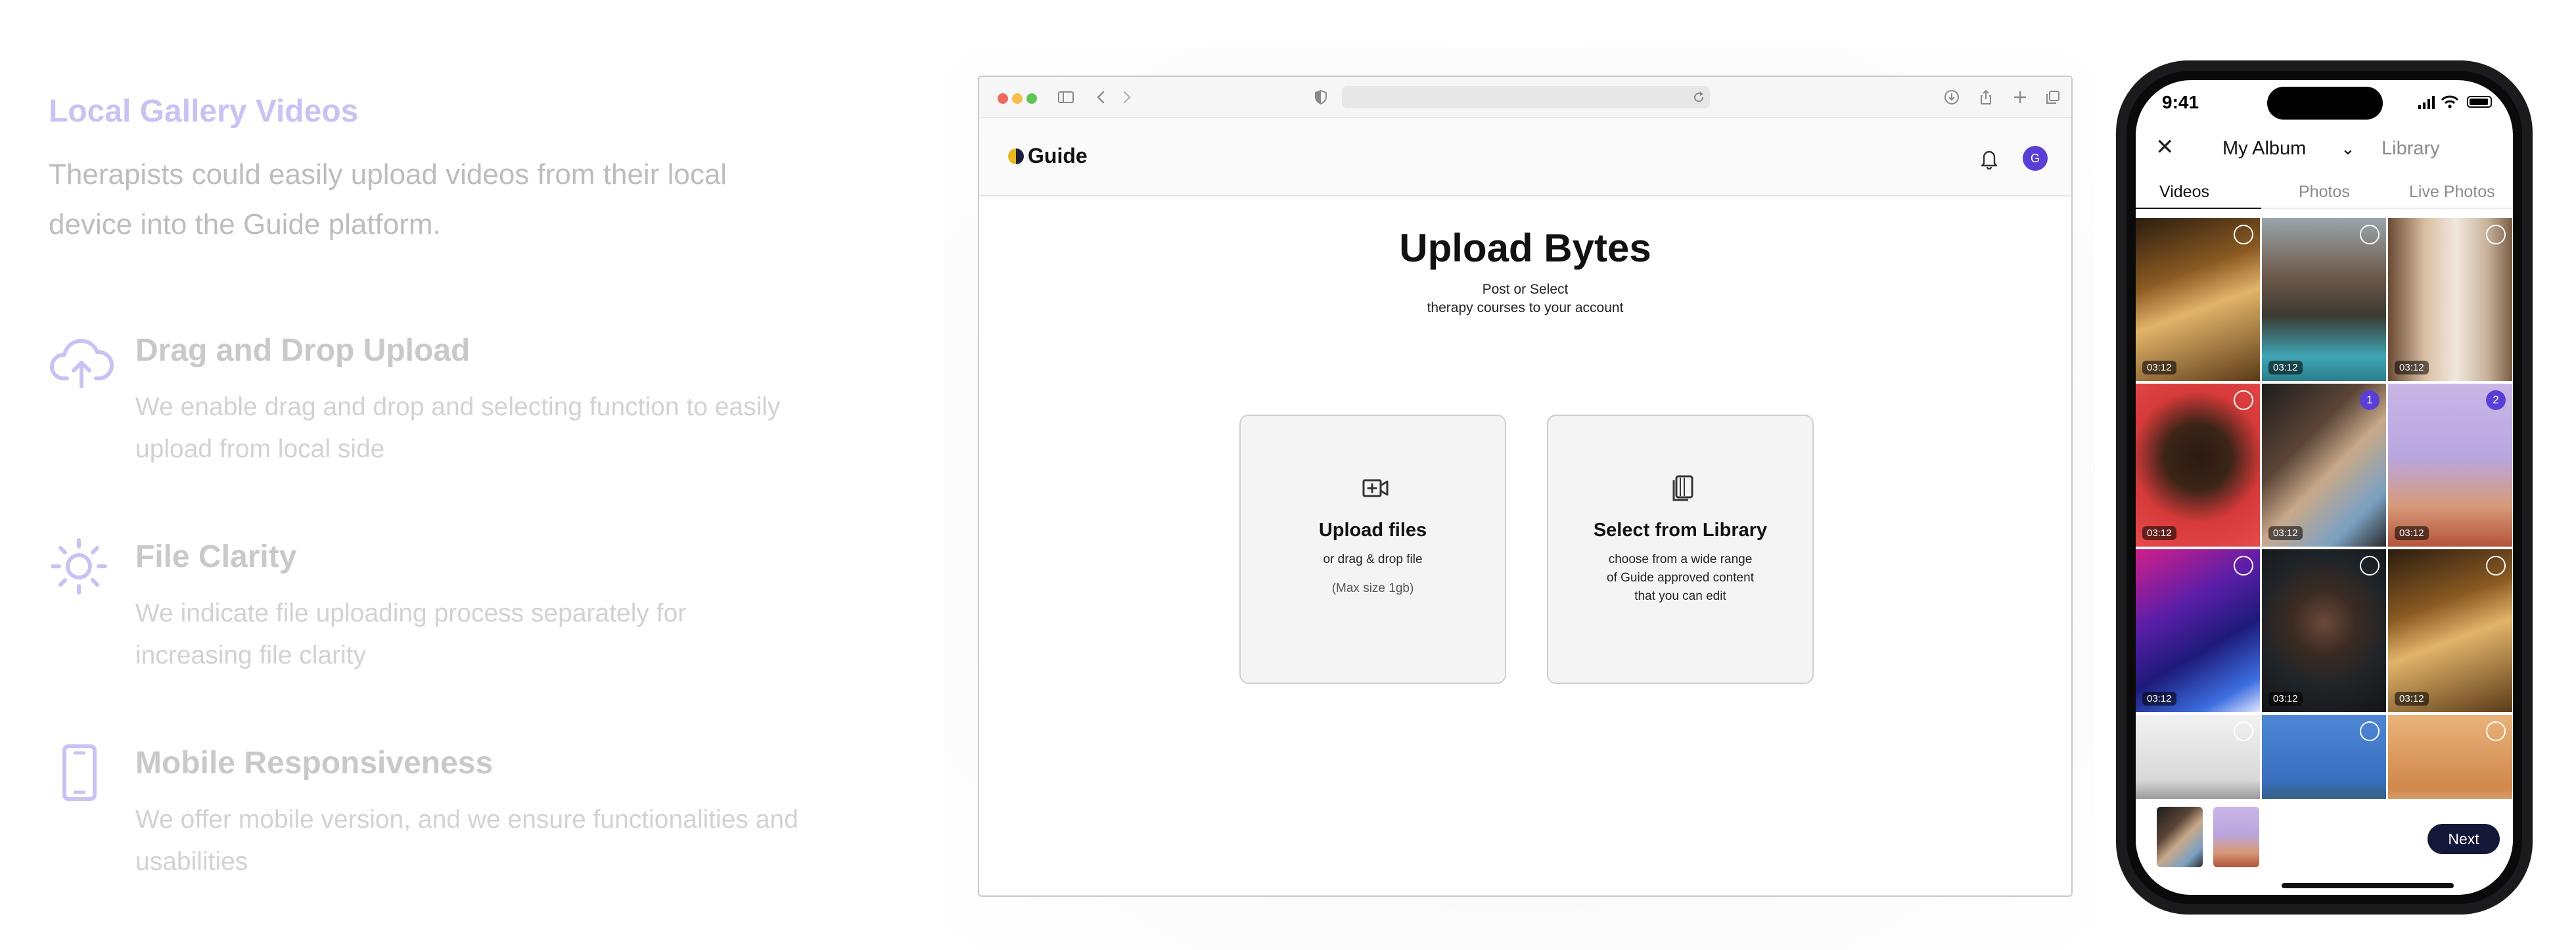  I want to click on tab-videos: Videos, so click(2184, 192).